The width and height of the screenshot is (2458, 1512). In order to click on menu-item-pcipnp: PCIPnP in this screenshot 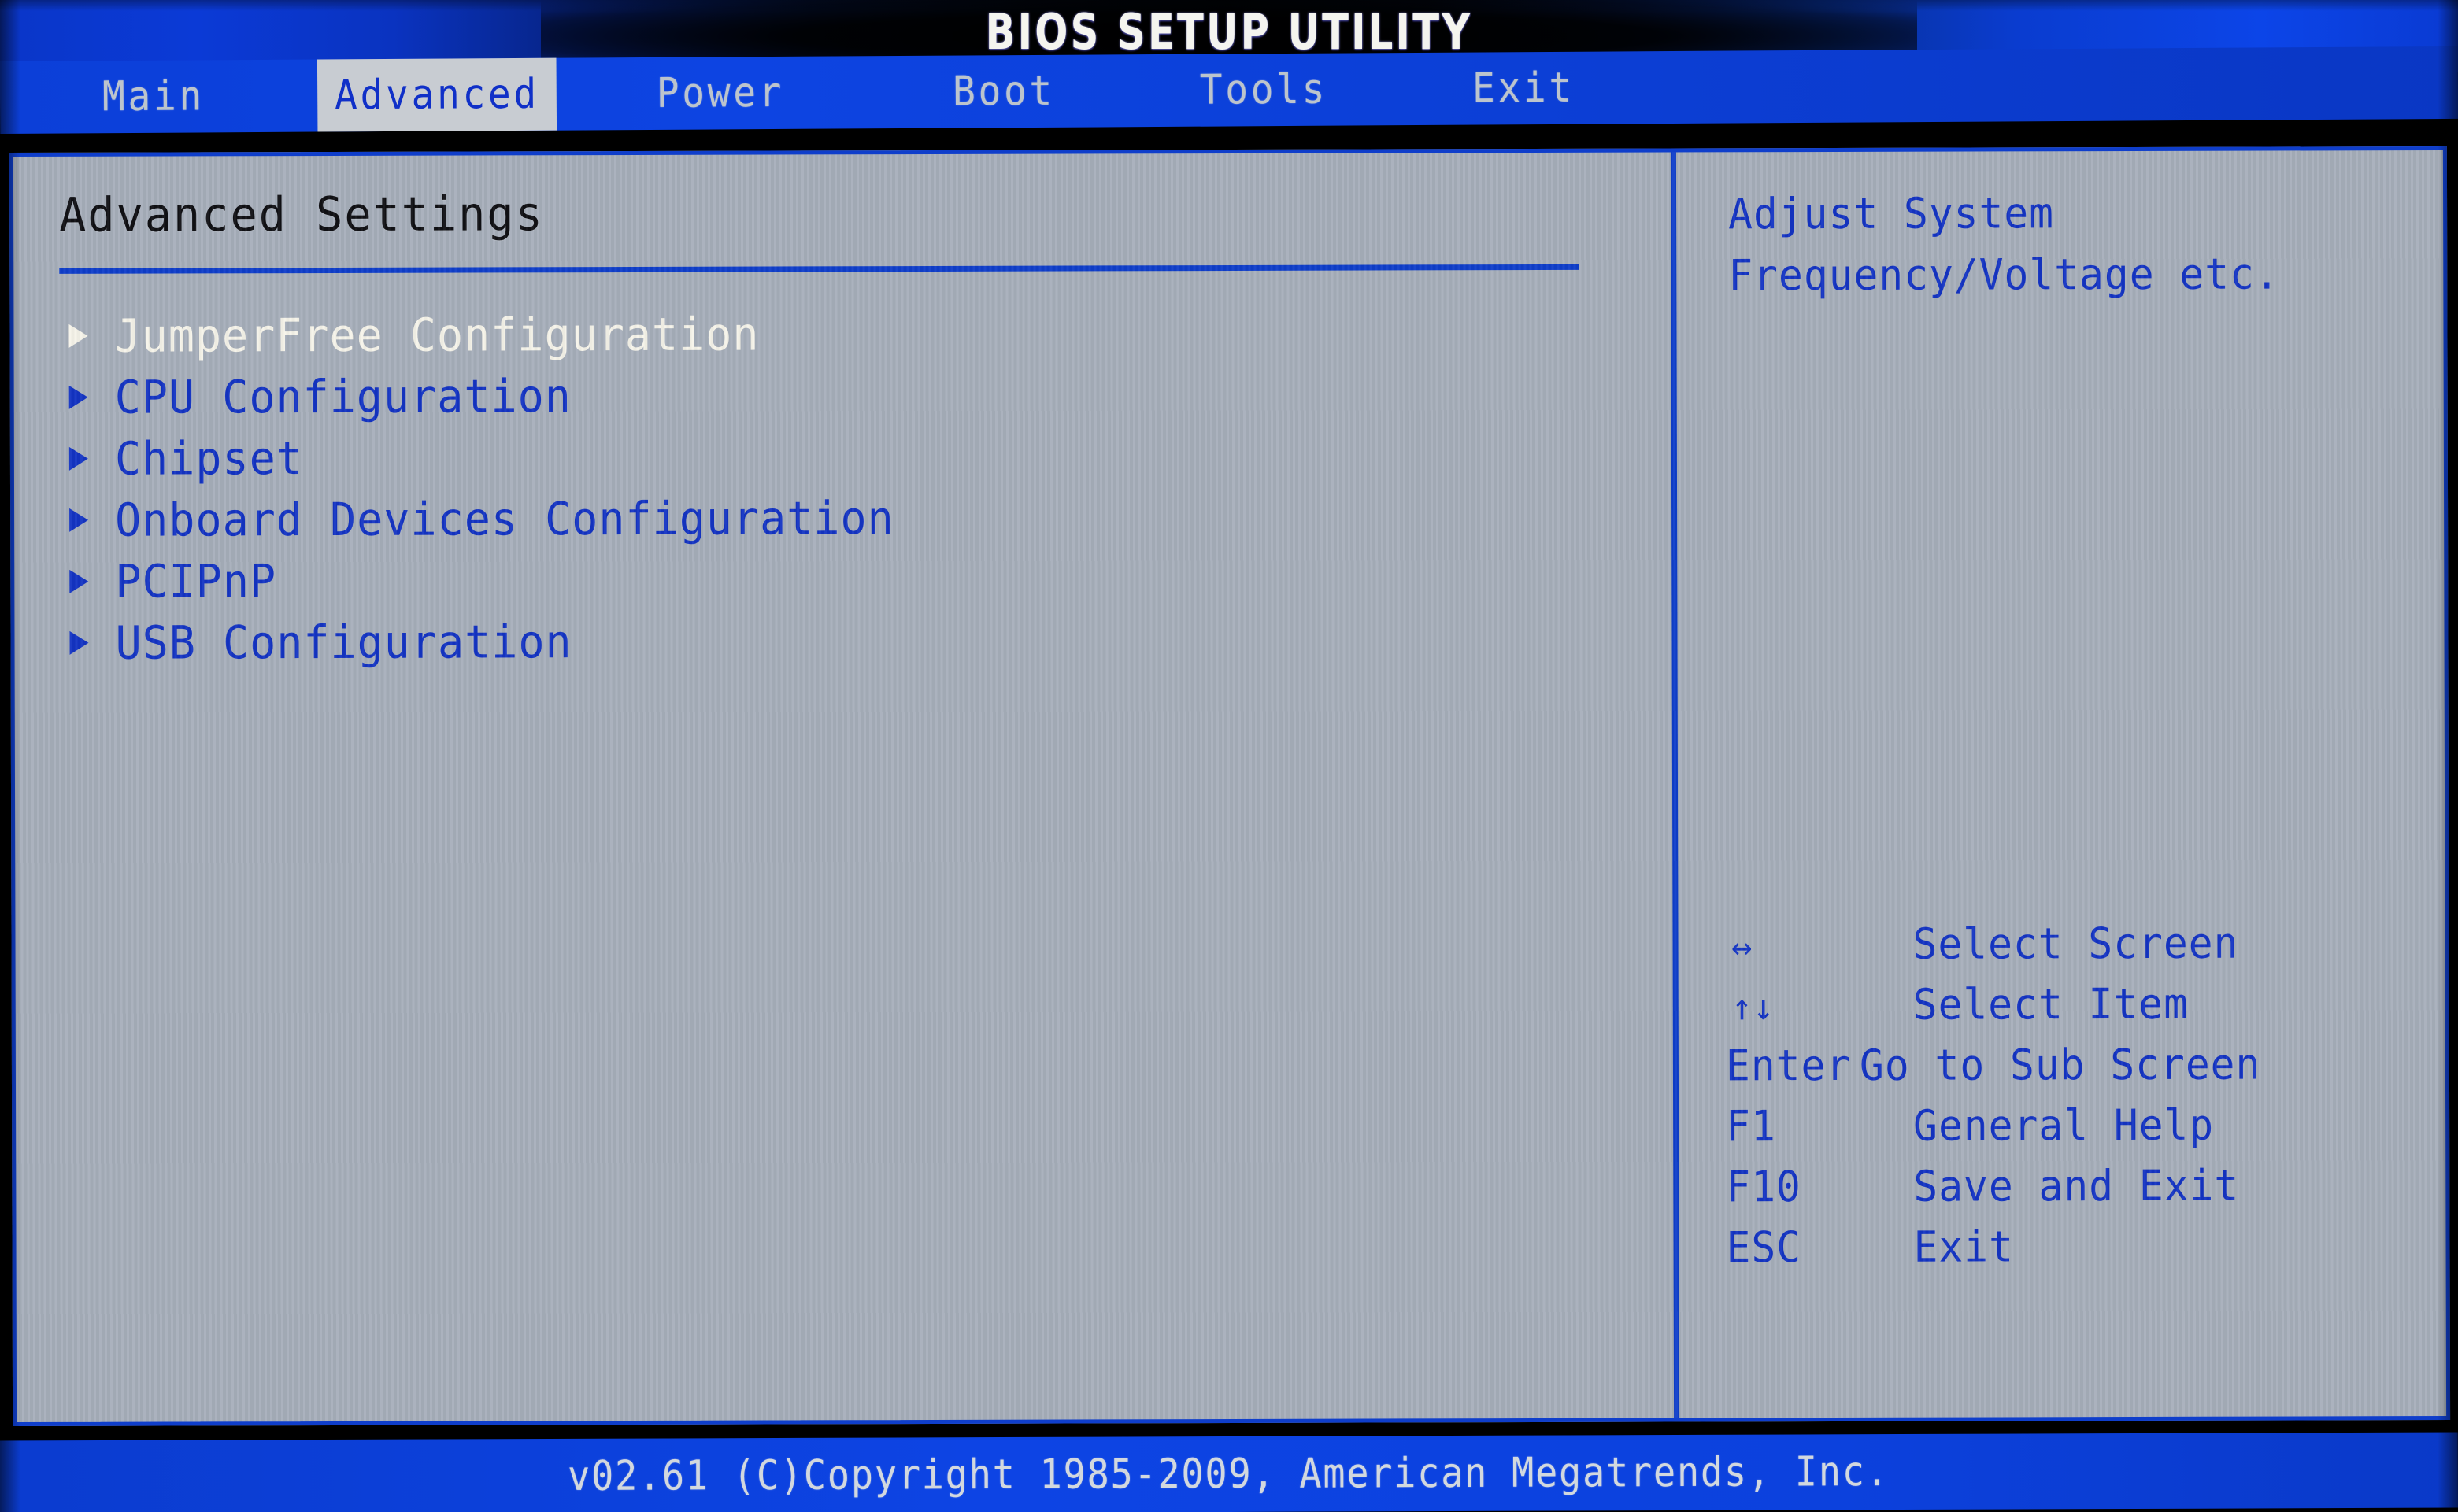, I will do `click(865, 579)`.